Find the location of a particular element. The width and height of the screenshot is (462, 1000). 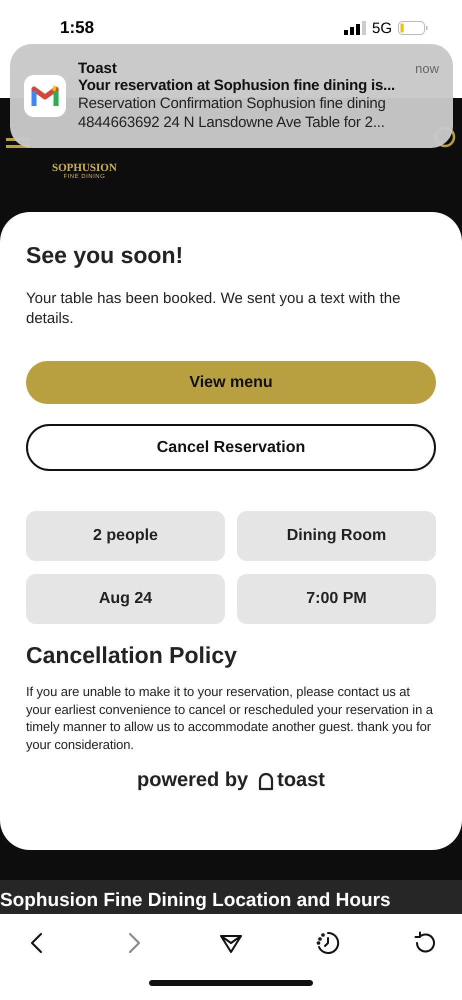

dialog-message: Your table has been booked. We sent you a text with the details. is located at coordinates (214, 309).